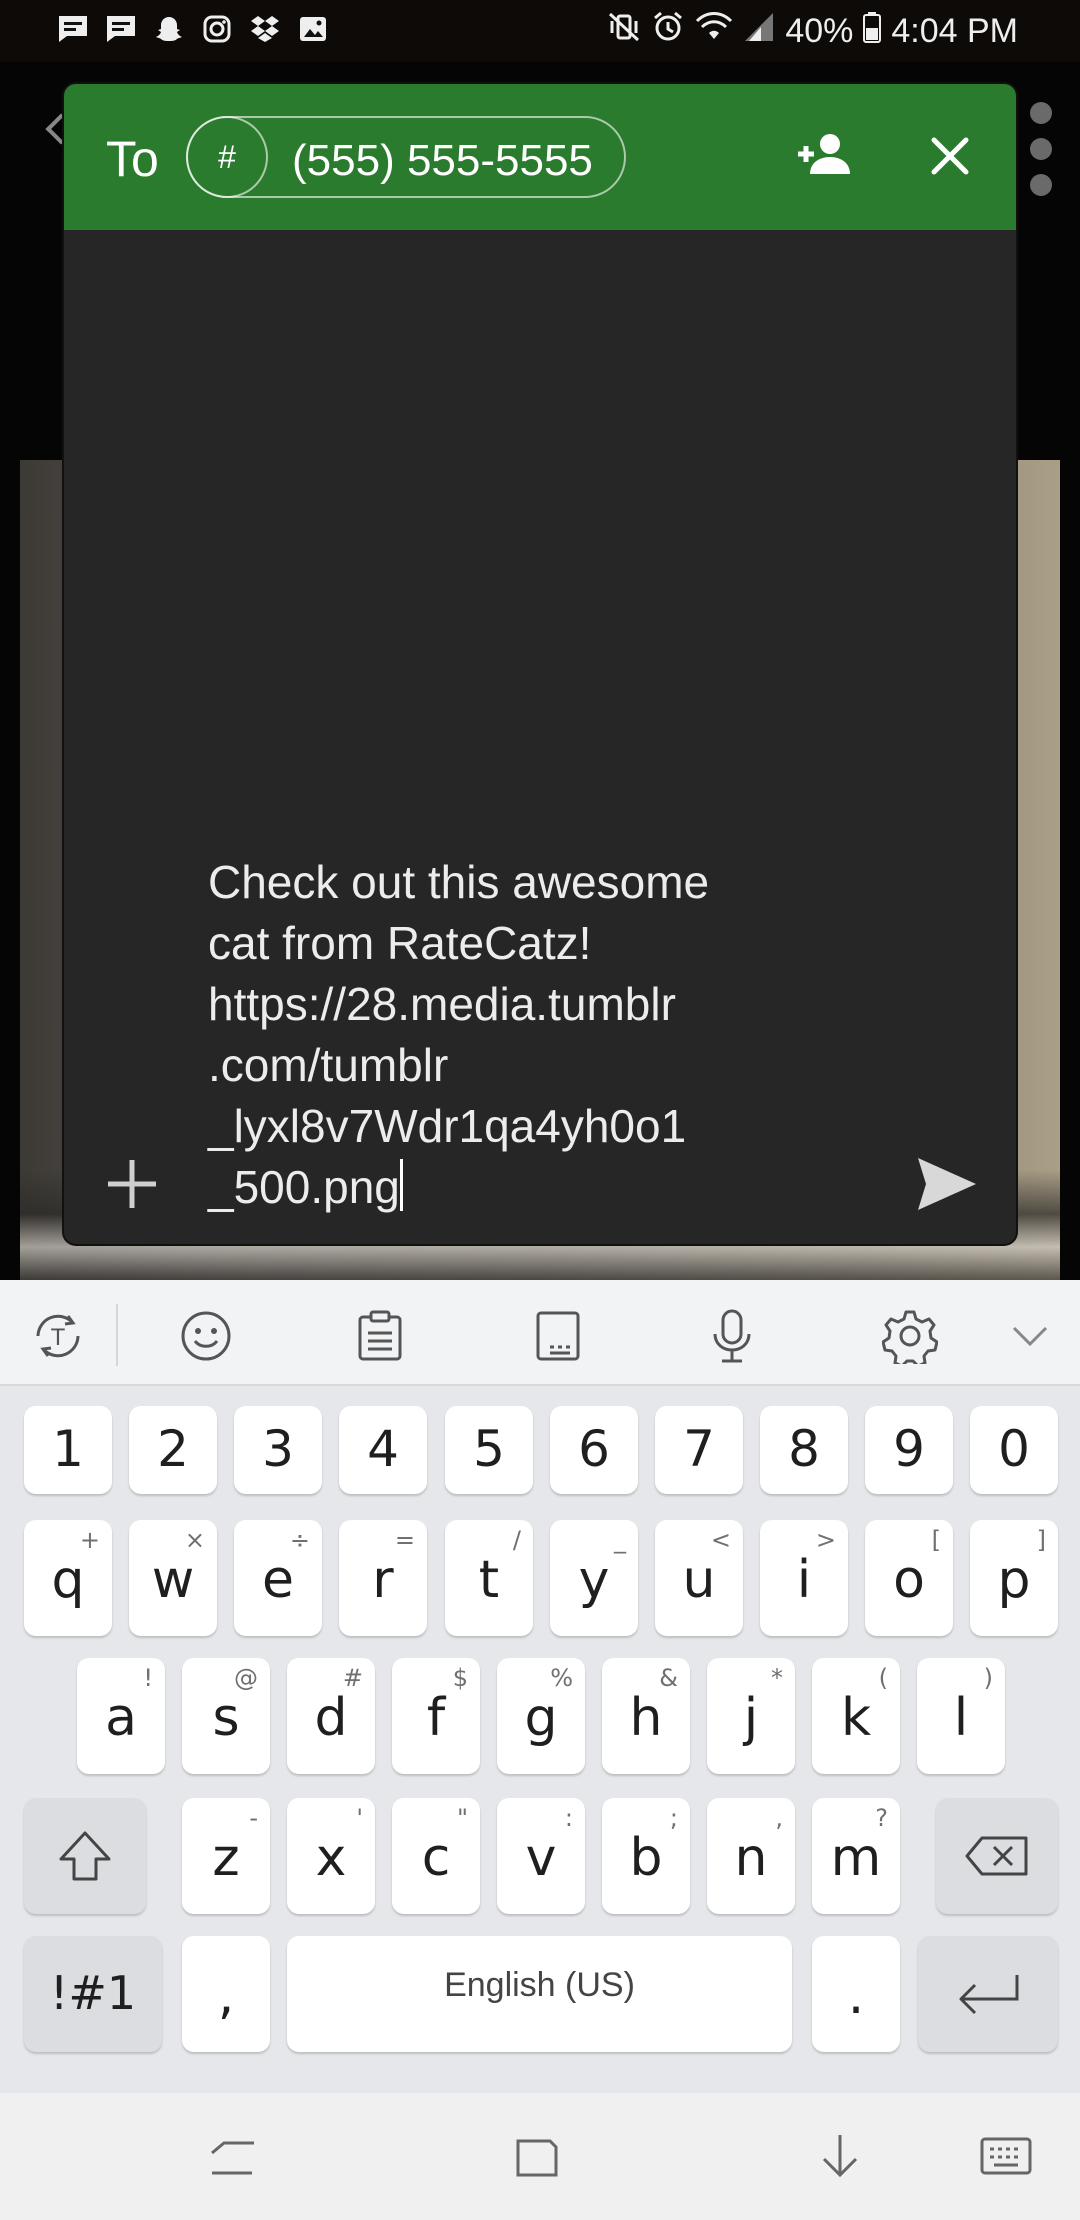 This screenshot has width=1080, height=2220. I want to click on period-key: ., so click(856, 1994).